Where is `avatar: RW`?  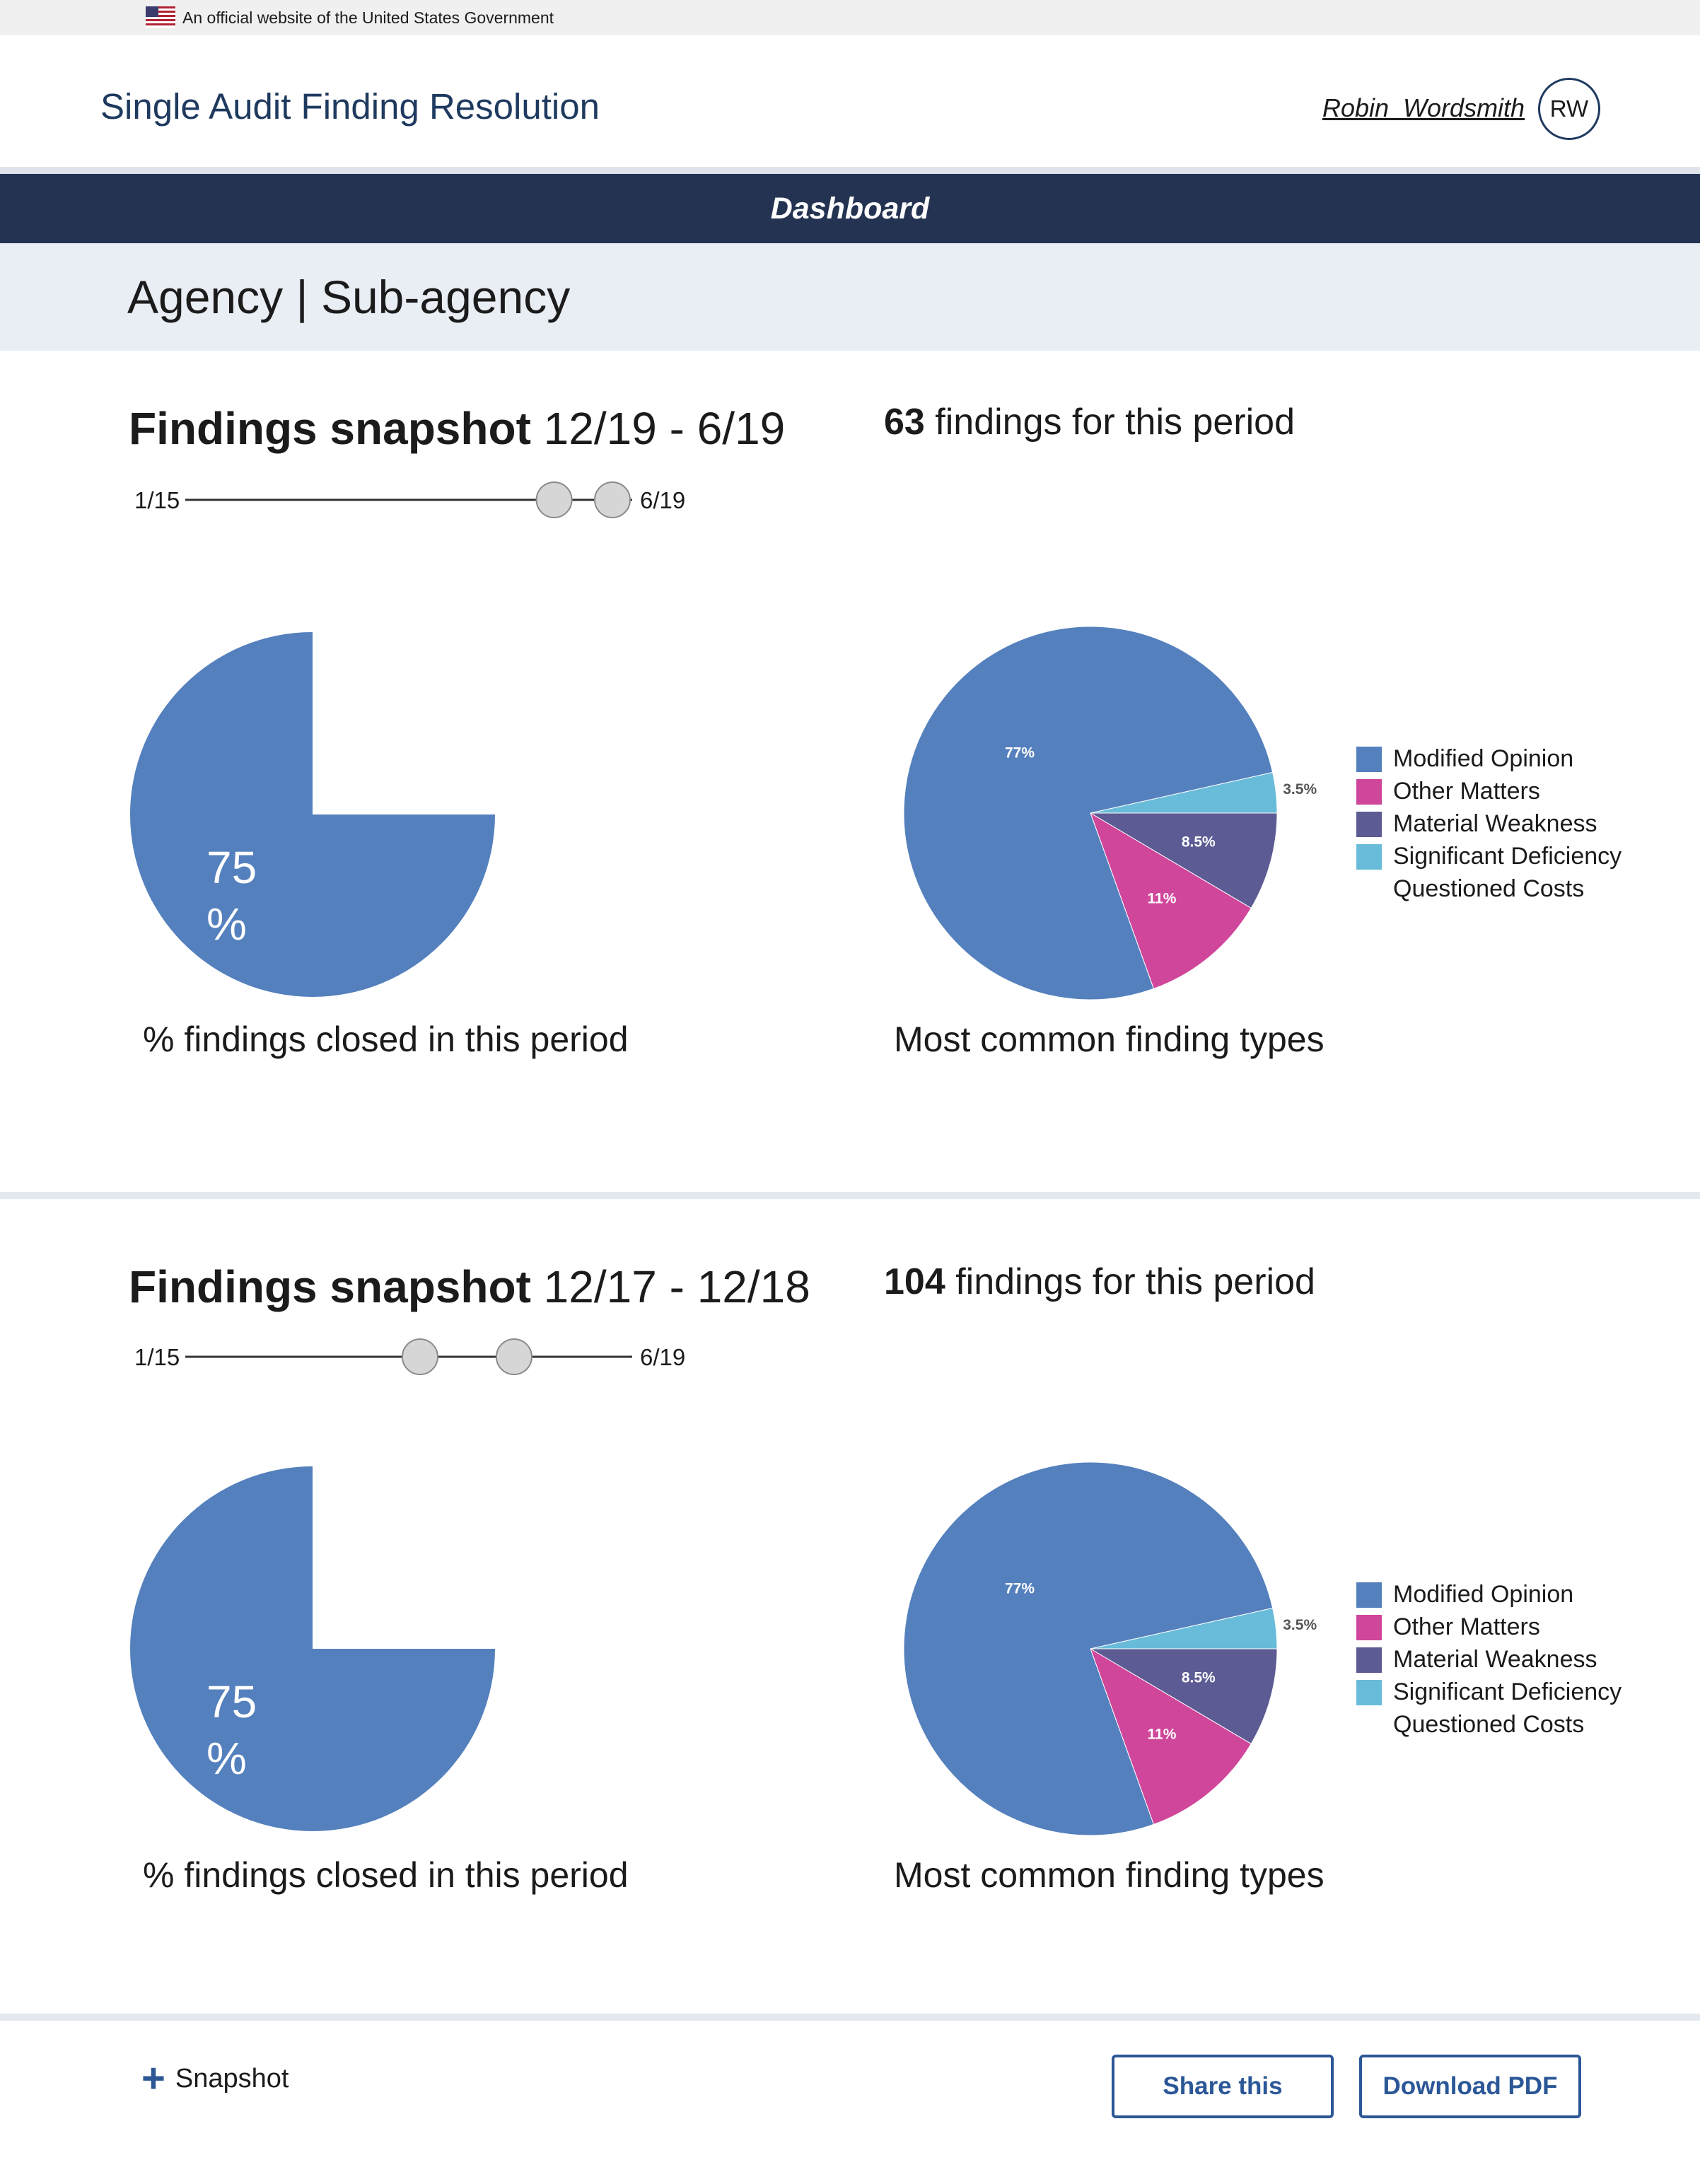
avatar: RW is located at coordinates (1569, 109).